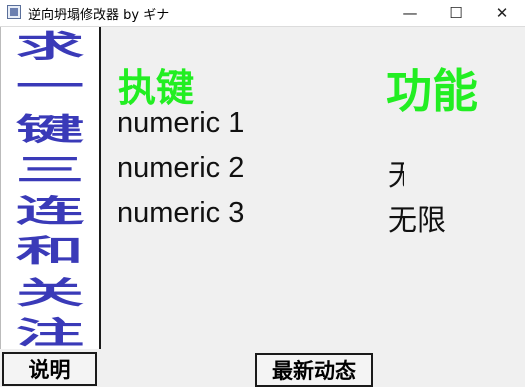 The image size is (525, 387). I want to click on function-header: 功能, so click(432, 91).